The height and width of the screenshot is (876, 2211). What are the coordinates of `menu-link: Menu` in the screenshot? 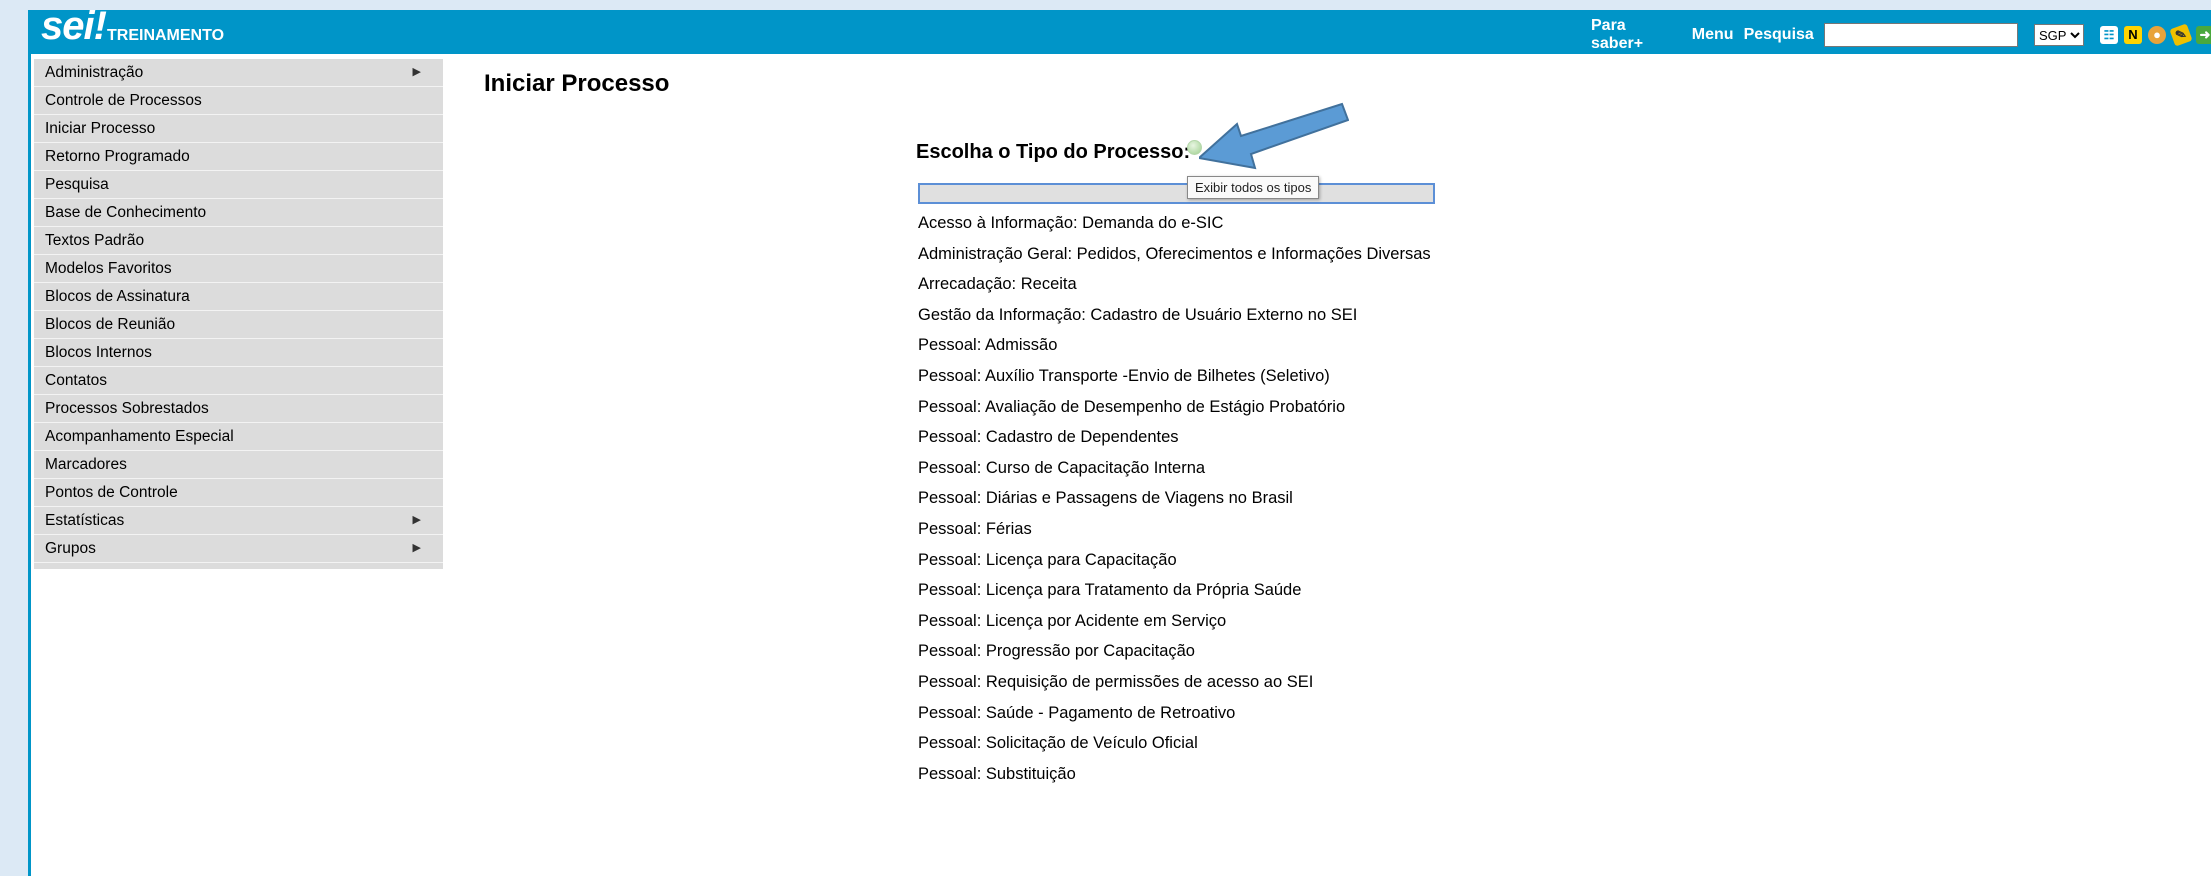 It's located at (1713, 35).